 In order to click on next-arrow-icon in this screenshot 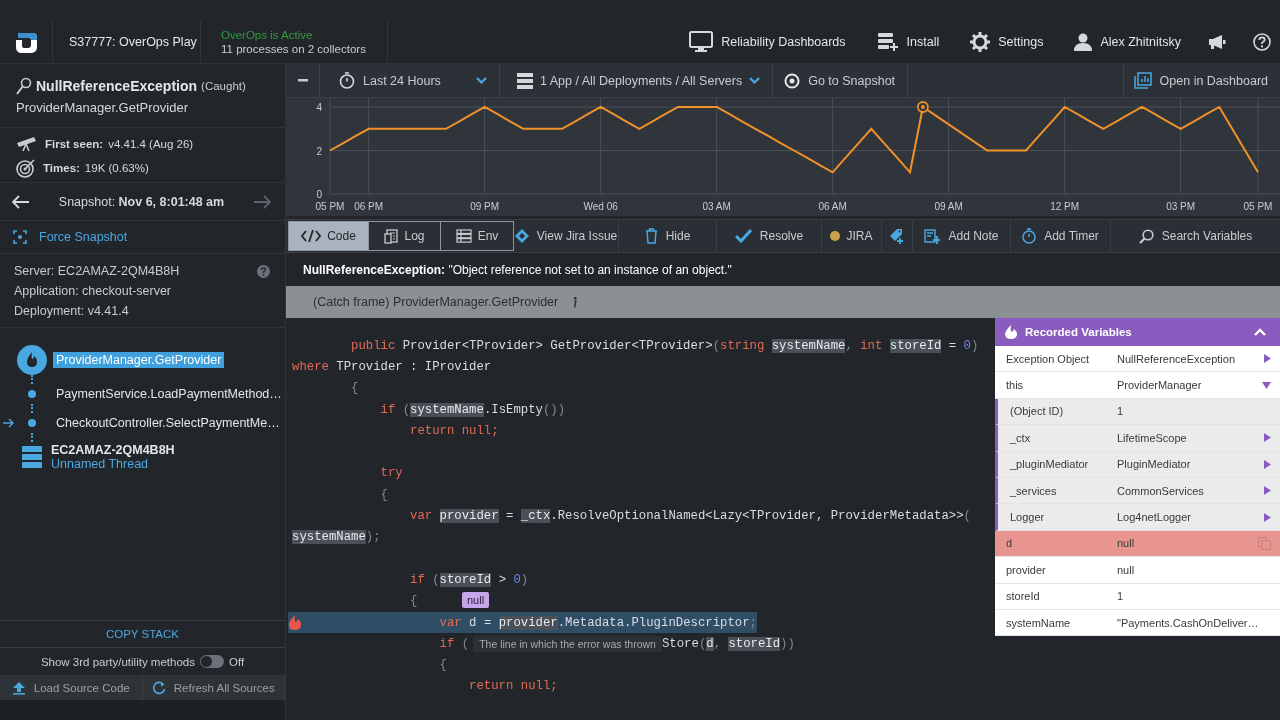, I will do `click(262, 201)`.